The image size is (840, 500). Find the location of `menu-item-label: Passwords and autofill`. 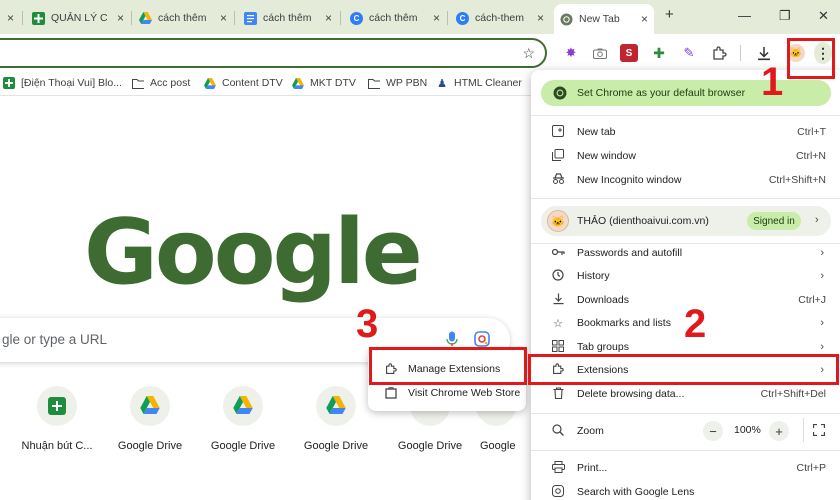

menu-item-label: Passwords and autofill is located at coordinates (630, 253).